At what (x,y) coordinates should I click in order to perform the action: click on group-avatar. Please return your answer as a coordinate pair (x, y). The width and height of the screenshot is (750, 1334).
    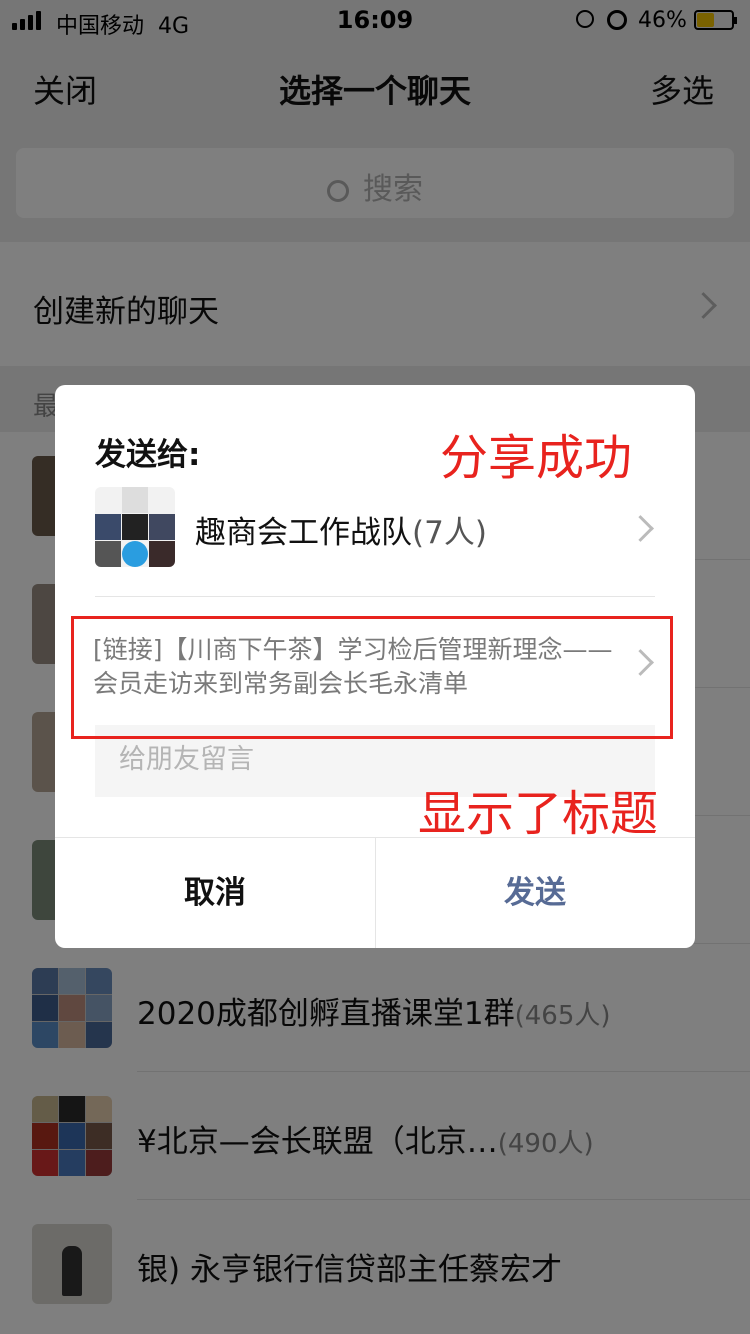
    Looking at the image, I should click on (135, 527).